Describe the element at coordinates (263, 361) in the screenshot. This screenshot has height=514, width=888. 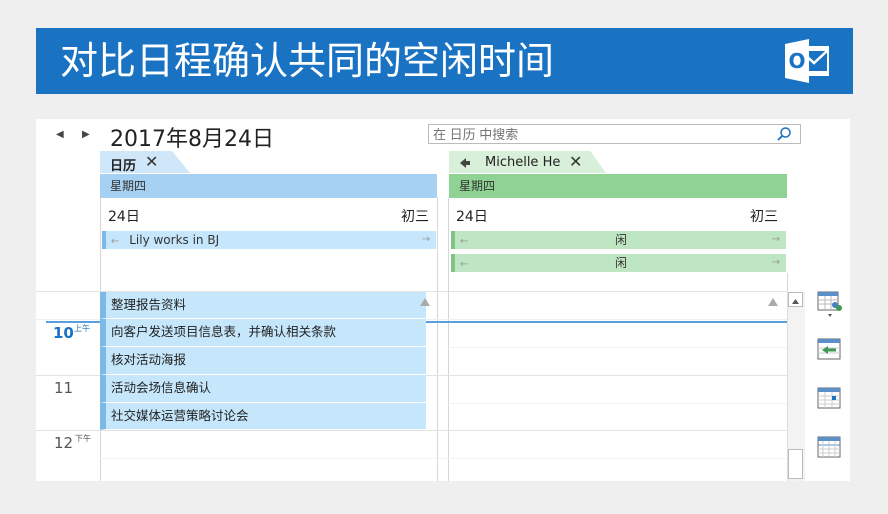
I see `event-item: 核对活动海报` at that location.